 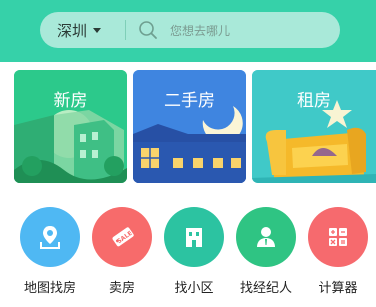 I want to click on card-title: 二手房, so click(x=189, y=101).